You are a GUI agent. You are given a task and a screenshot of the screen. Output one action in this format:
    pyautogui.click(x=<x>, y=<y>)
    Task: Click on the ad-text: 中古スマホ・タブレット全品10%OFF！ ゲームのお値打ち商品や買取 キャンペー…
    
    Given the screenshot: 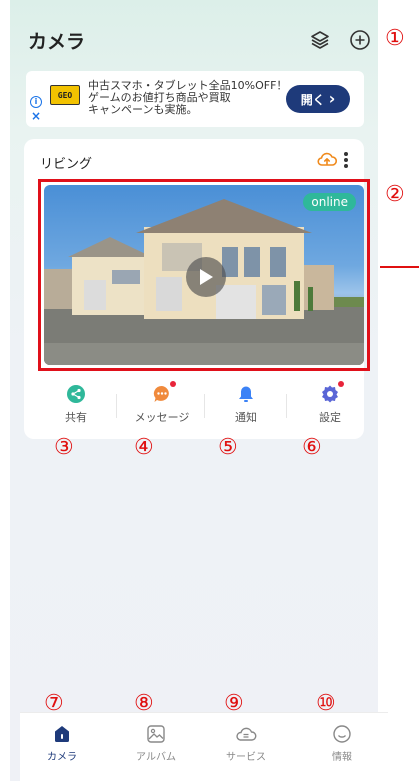 What is the action you would take?
    pyautogui.click(x=187, y=98)
    